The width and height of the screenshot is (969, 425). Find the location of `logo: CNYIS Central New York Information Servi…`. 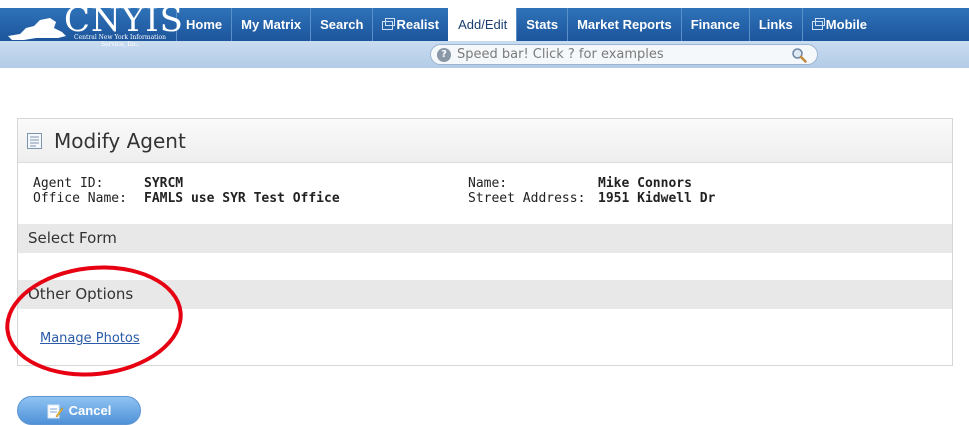

logo: CNYIS Central New York Information Servi… is located at coordinates (94, 24).